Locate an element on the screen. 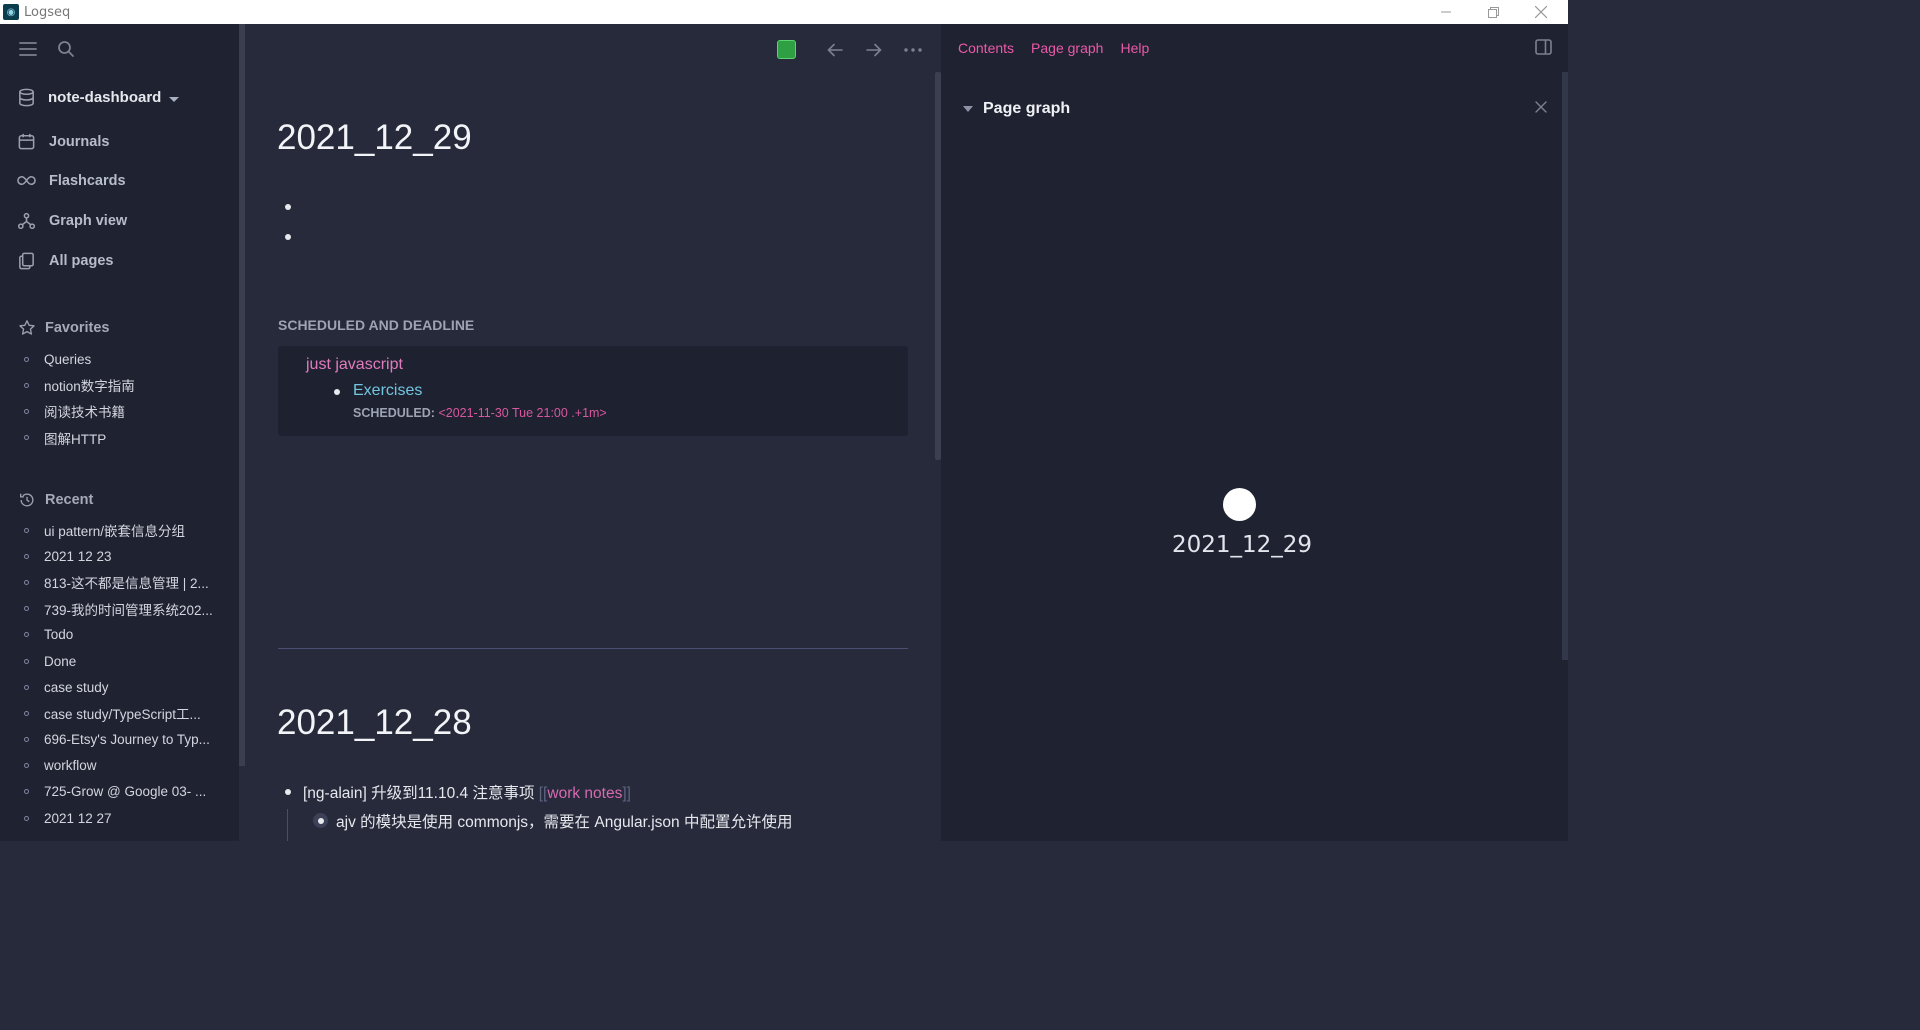 This screenshot has width=1920, height=1030. calendar-icon is located at coordinates (26, 141).